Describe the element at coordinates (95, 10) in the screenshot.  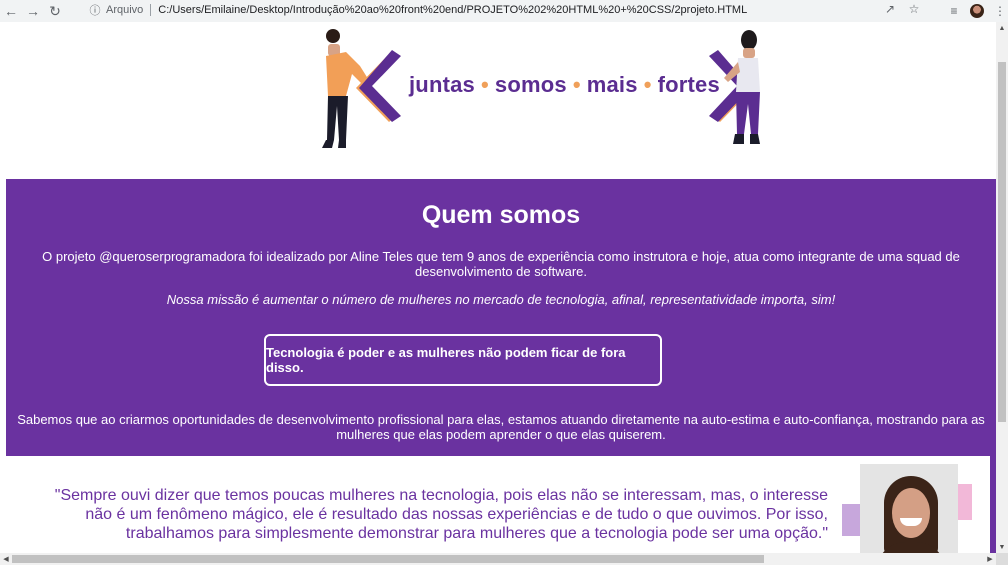
I see `info-icon: ⓘ` at that location.